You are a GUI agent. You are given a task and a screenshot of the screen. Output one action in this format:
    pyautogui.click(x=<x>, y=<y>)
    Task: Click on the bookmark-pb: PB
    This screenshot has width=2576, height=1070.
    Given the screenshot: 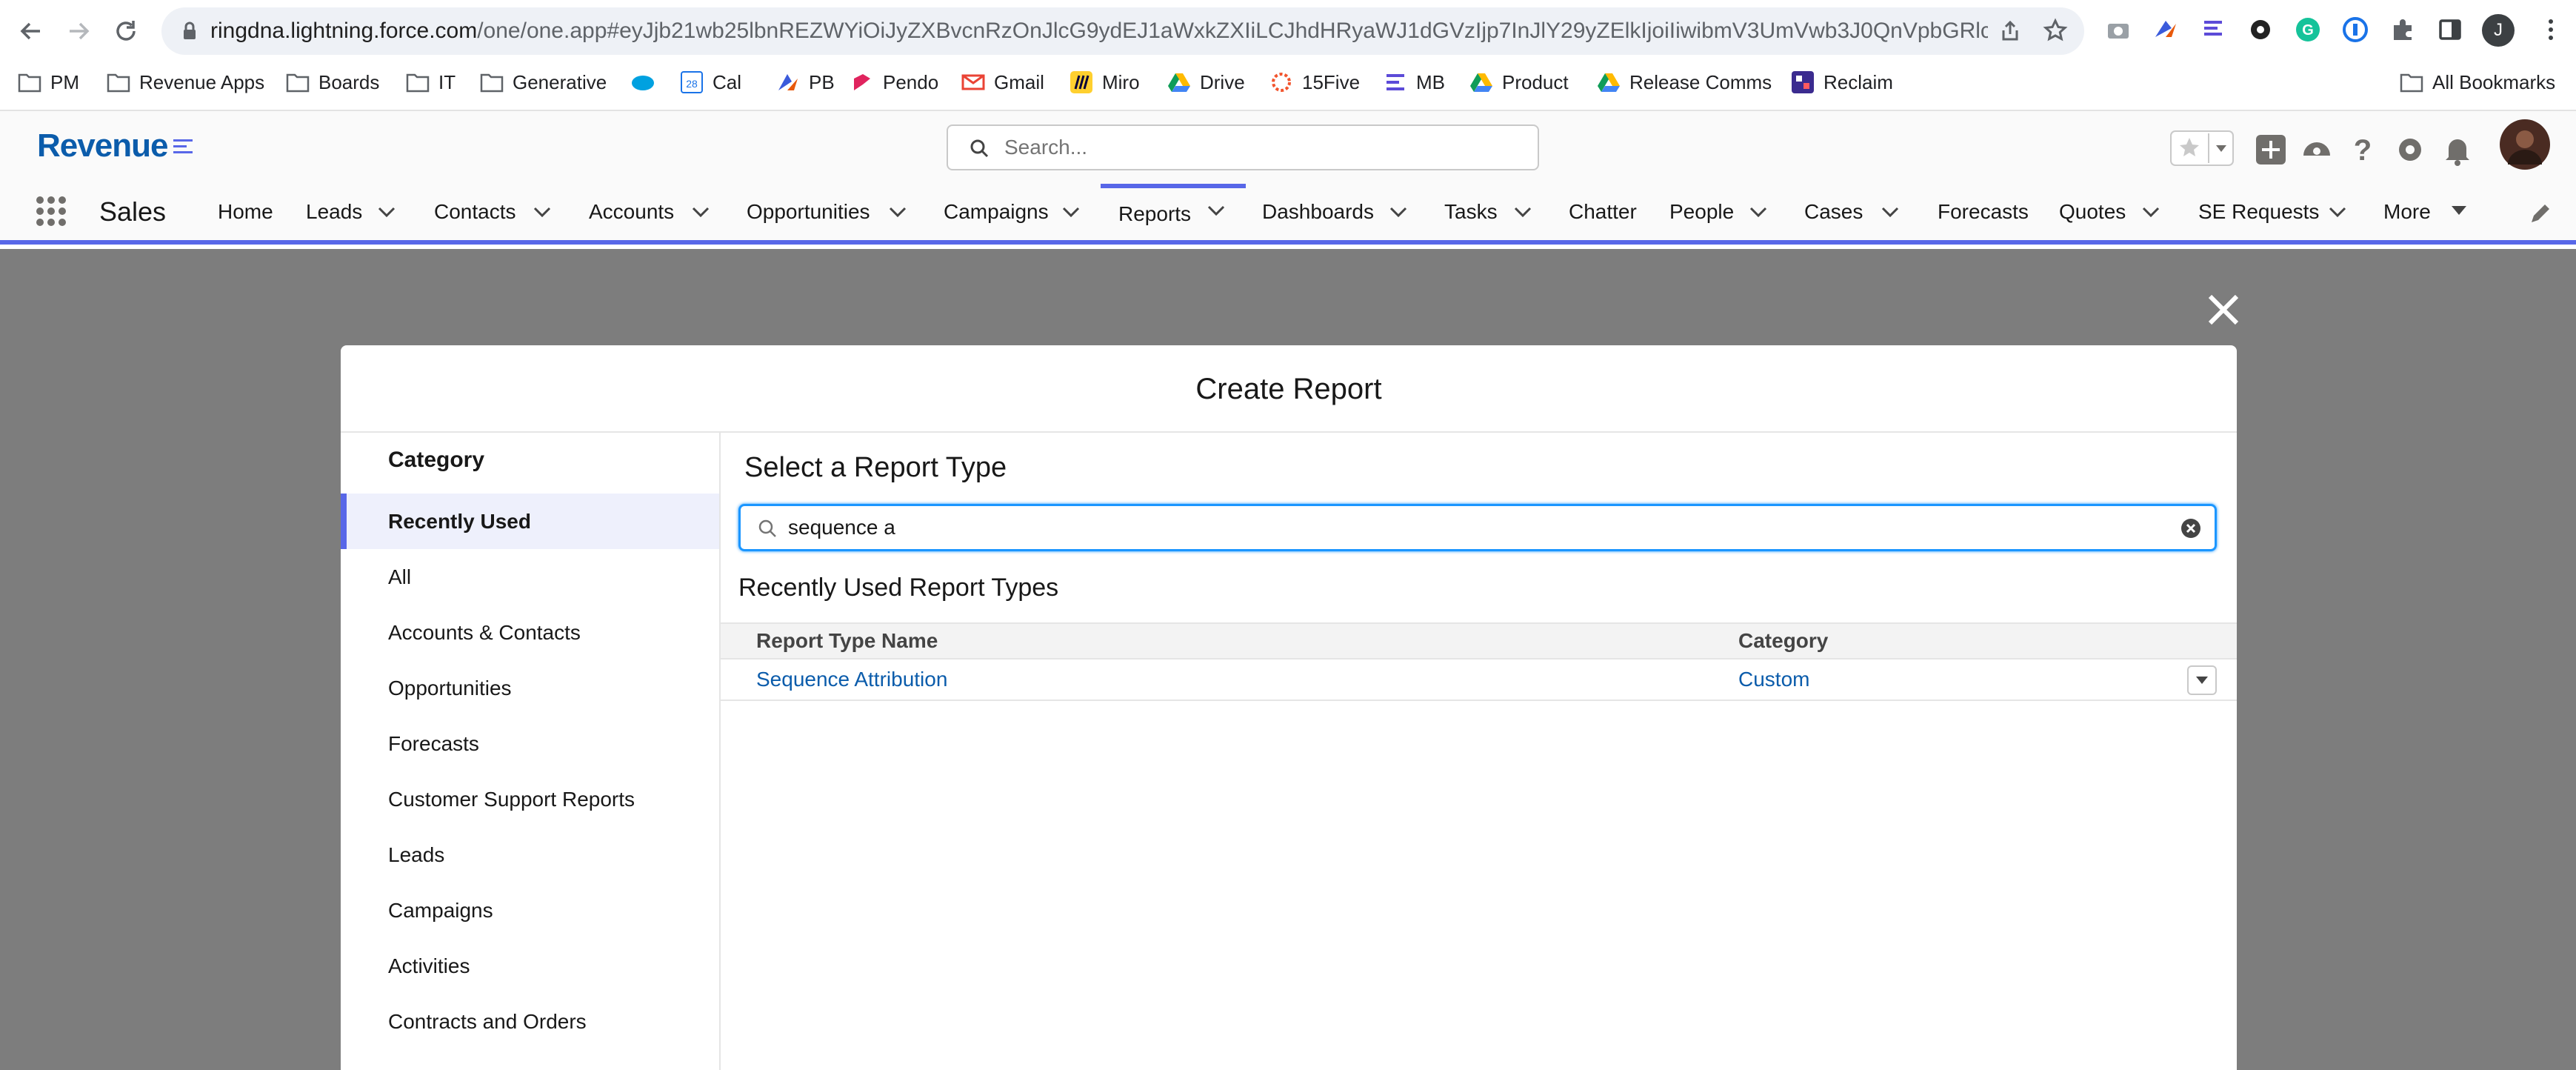 What is the action you would take?
    pyautogui.click(x=805, y=82)
    